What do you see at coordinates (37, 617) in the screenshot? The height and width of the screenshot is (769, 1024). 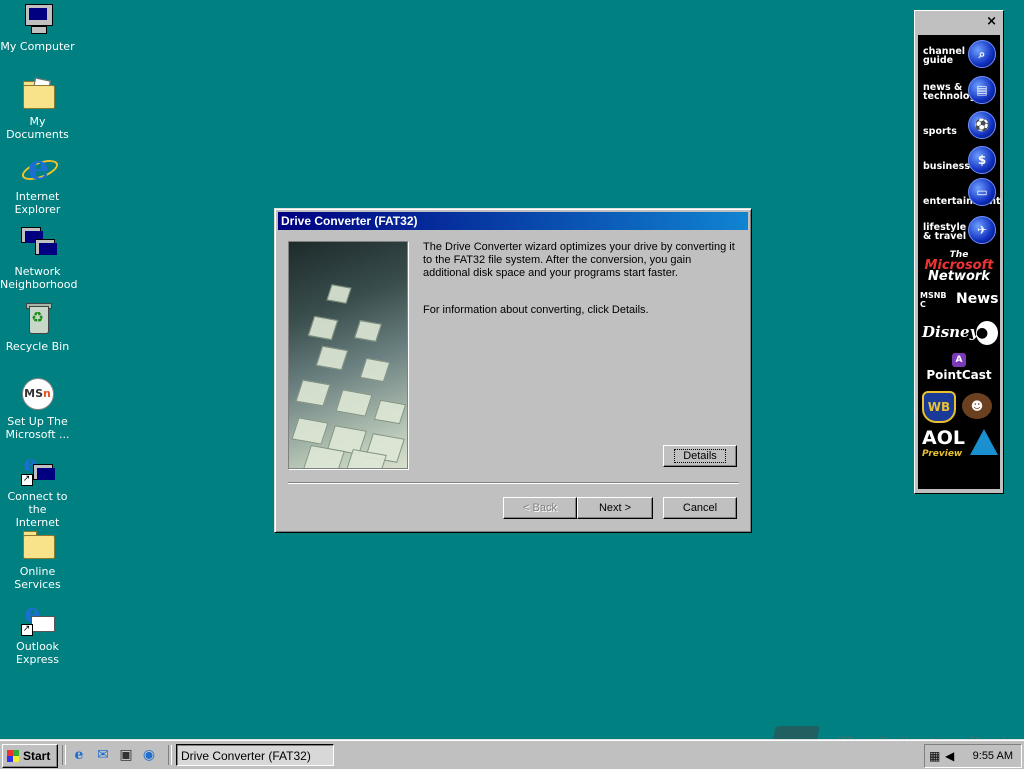 I see `outlook-express-icon: e ↗` at bounding box center [37, 617].